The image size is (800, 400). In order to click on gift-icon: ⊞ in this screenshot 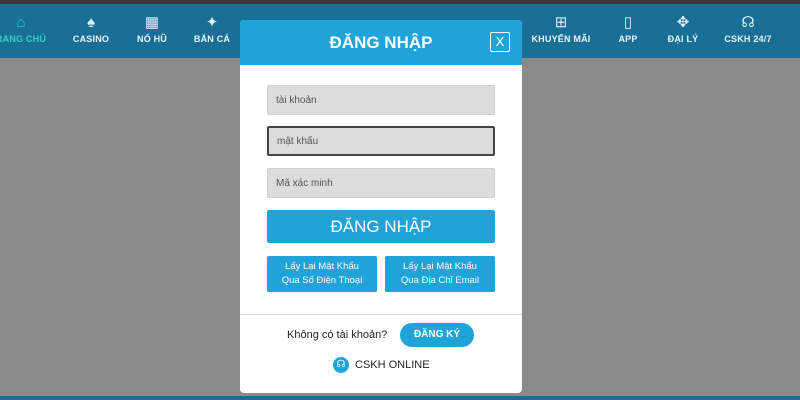, I will do `click(561, 22)`.